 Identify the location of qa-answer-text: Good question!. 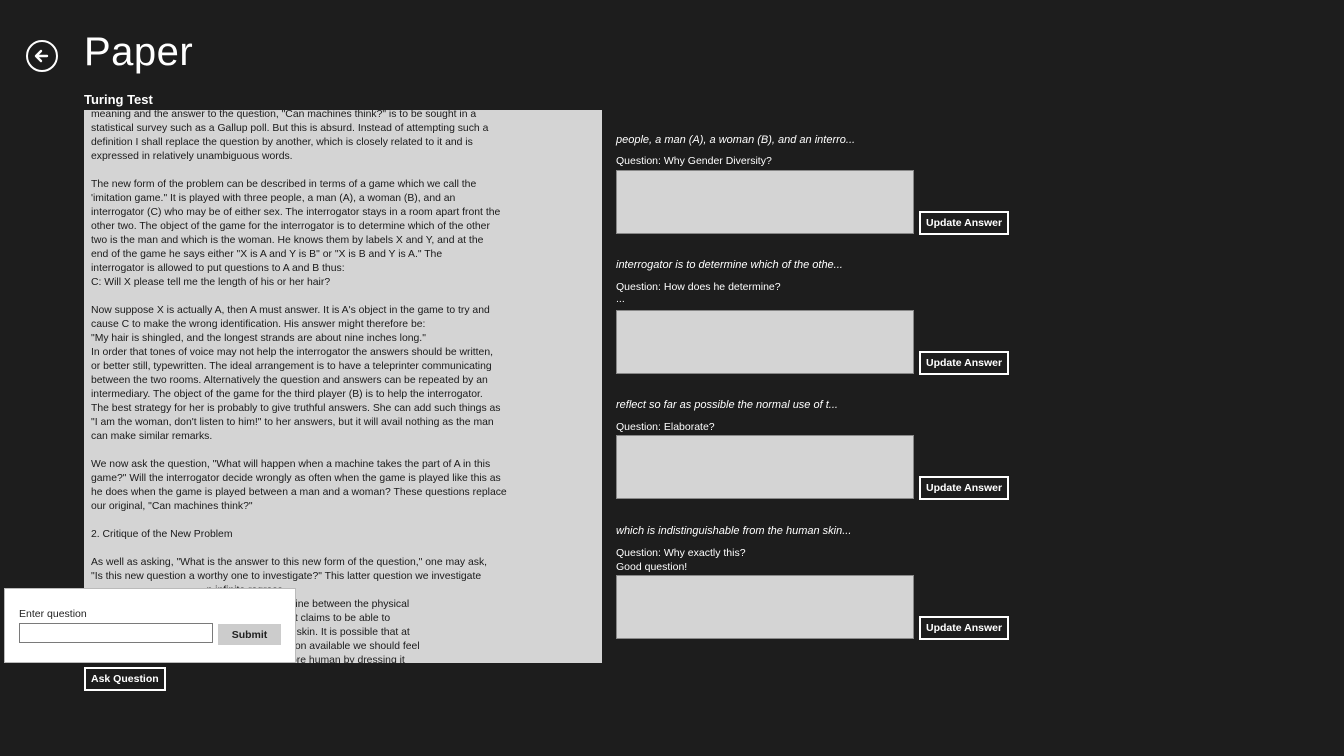
(652, 567).